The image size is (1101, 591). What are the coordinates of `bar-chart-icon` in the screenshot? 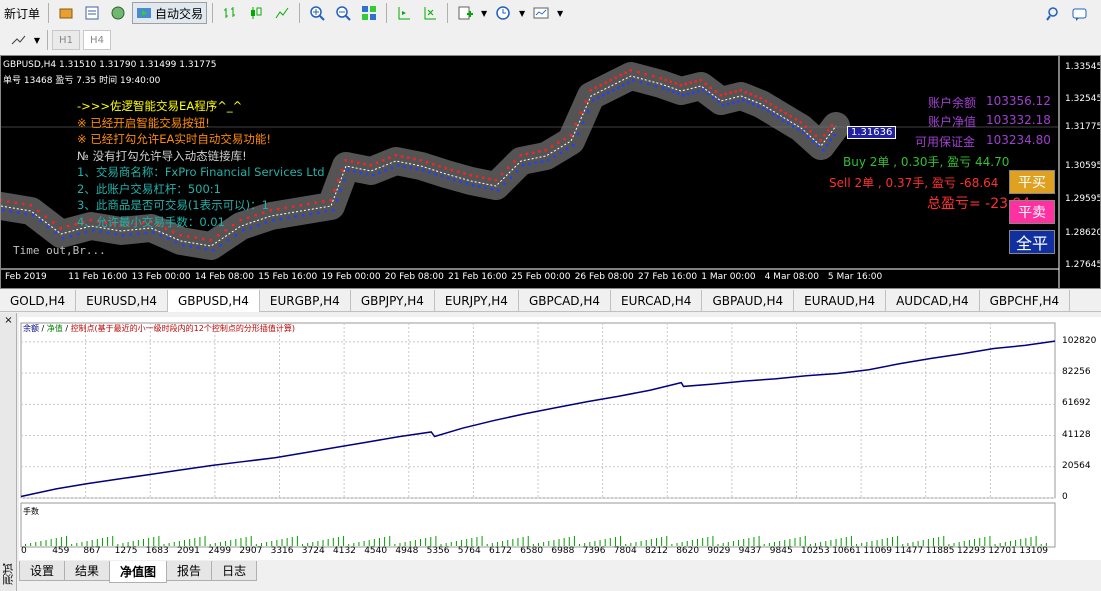 It's located at (230, 13).